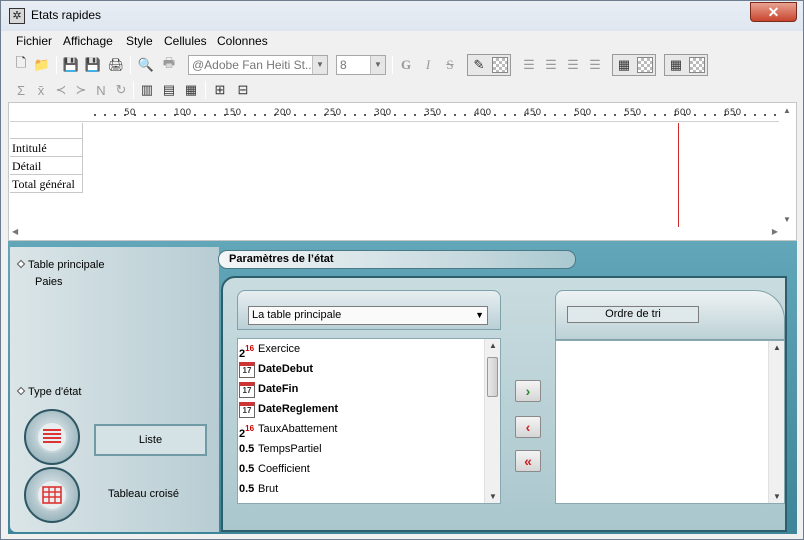 The height and width of the screenshot is (540, 804). What do you see at coordinates (71, 65) in the screenshot?
I see `save-icon: 💾` at bounding box center [71, 65].